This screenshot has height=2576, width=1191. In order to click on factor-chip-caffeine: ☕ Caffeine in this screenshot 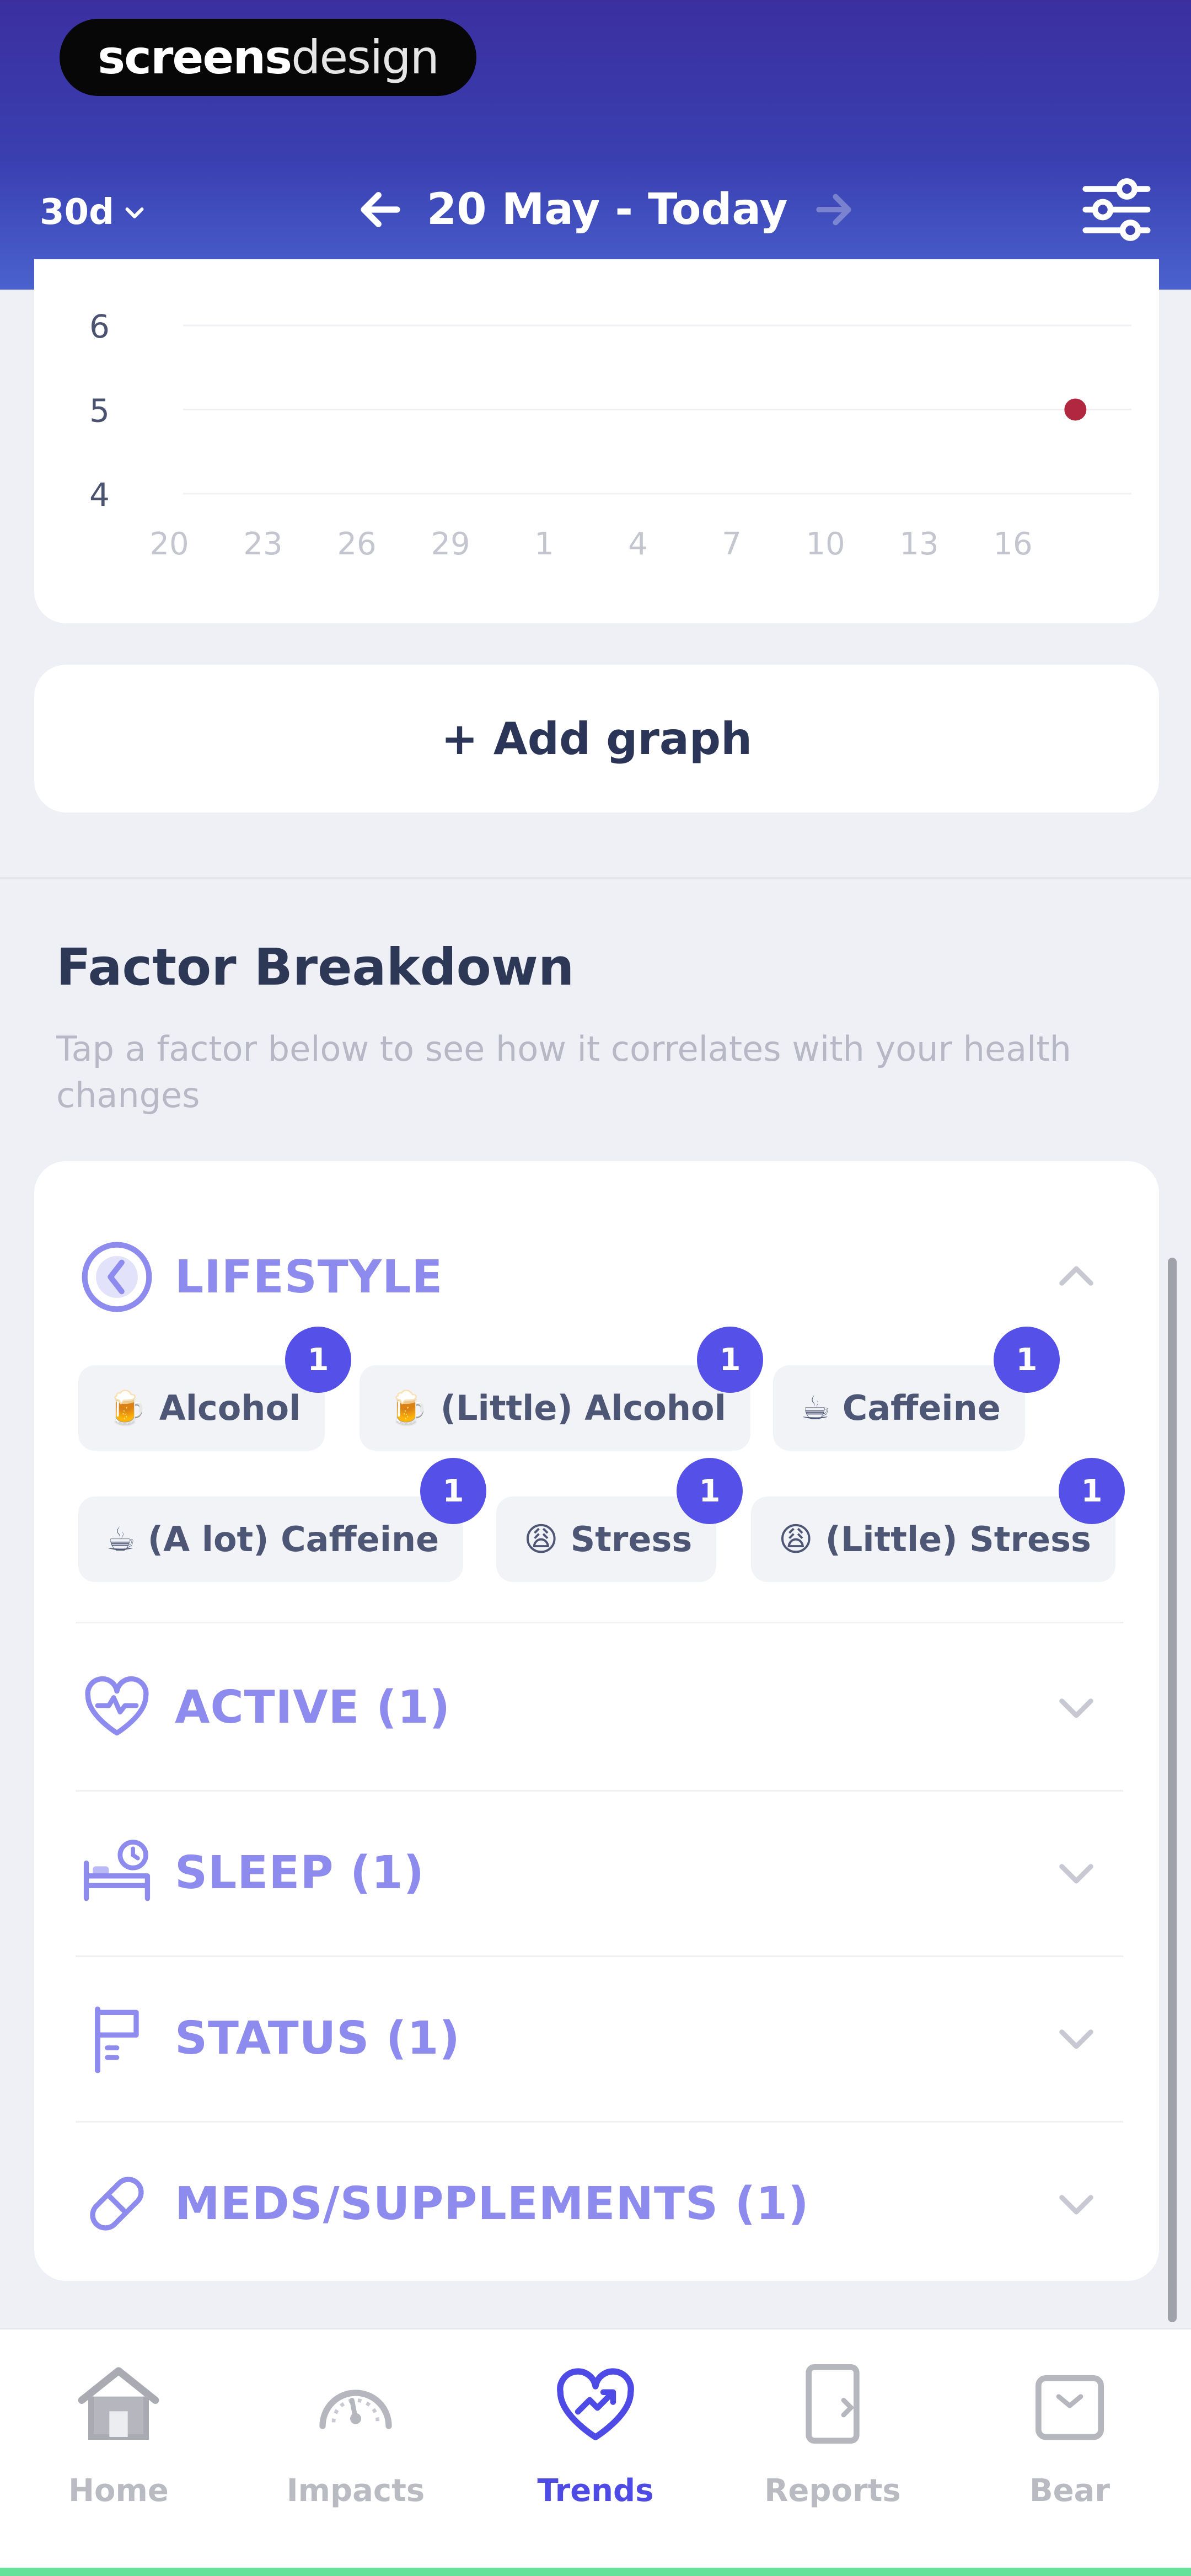, I will do `click(899, 1408)`.